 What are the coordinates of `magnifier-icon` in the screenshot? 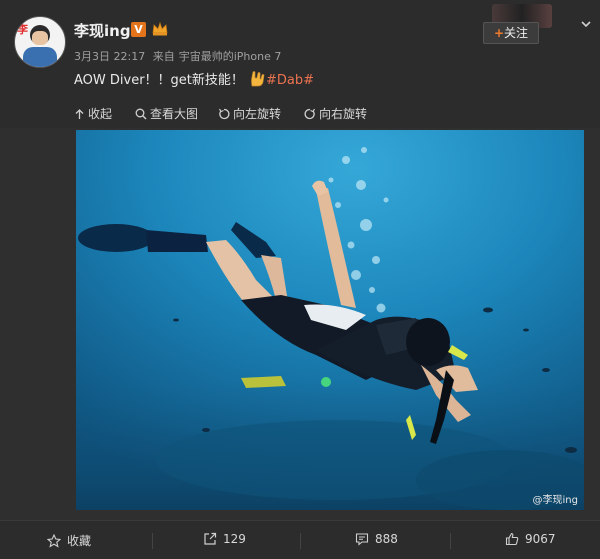 It's located at (141, 114).